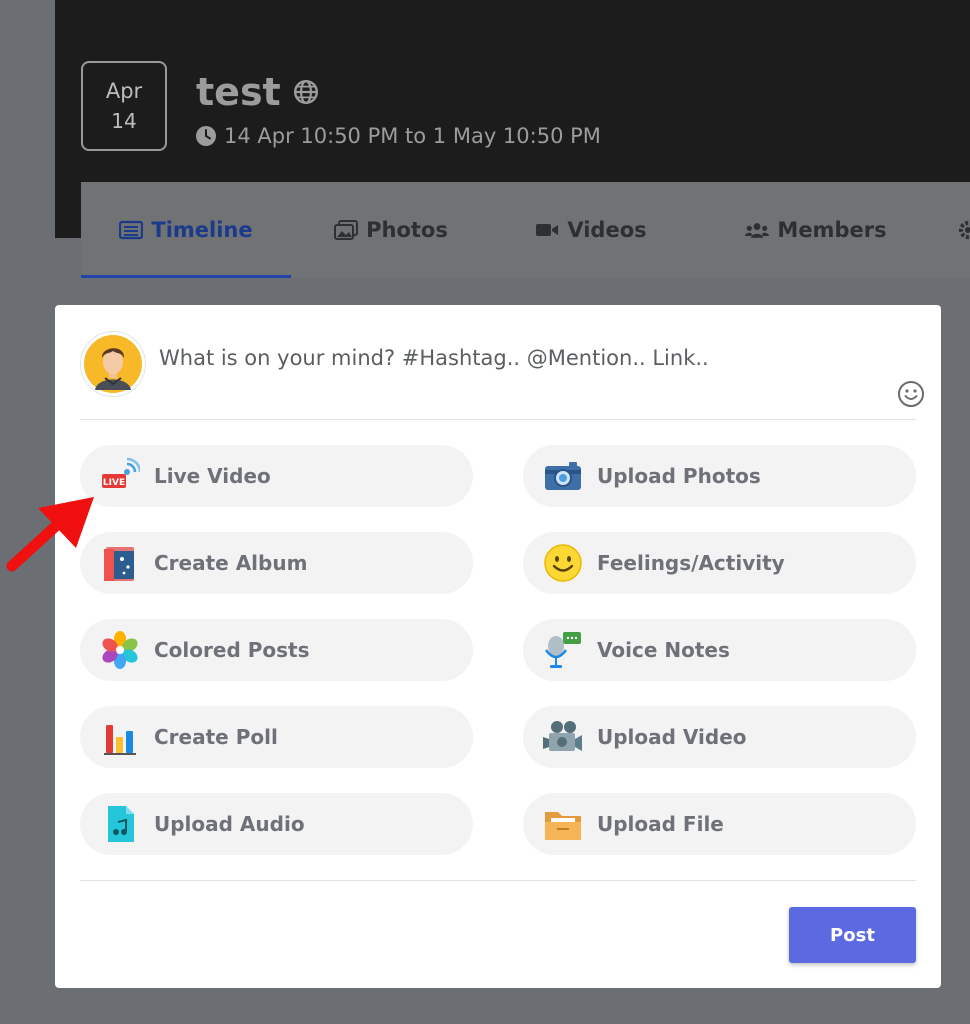 Image resolution: width=970 pixels, height=1024 pixels. I want to click on option-label: Create Poll, so click(216, 737).